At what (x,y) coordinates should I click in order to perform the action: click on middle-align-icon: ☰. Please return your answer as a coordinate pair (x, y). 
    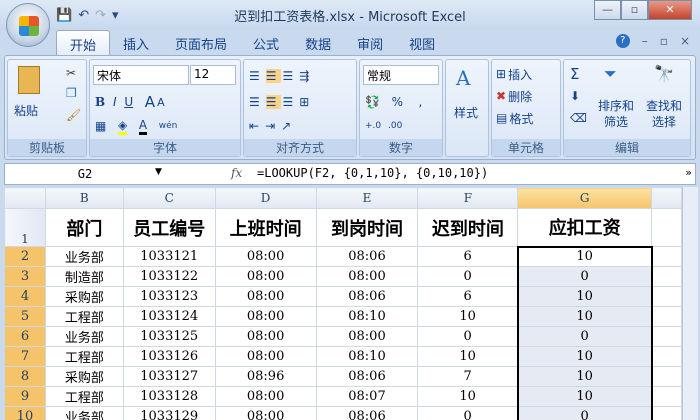
    Looking at the image, I should click on (273, 76).